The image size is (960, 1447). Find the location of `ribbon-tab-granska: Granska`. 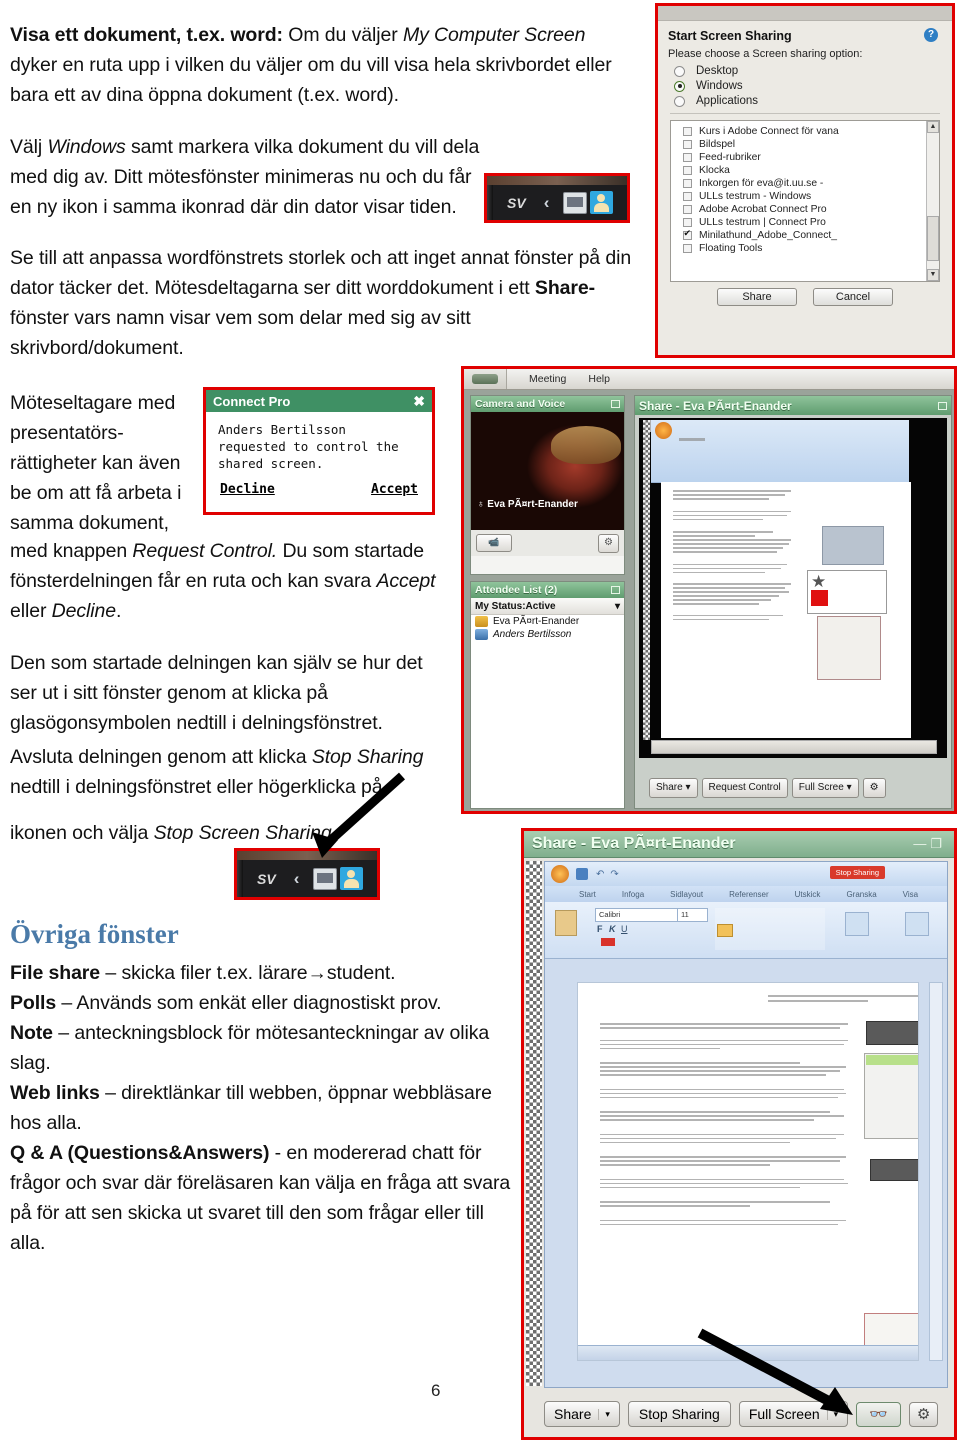

ribbon-tab-granska: Granska is located at coordinates (861, 894).